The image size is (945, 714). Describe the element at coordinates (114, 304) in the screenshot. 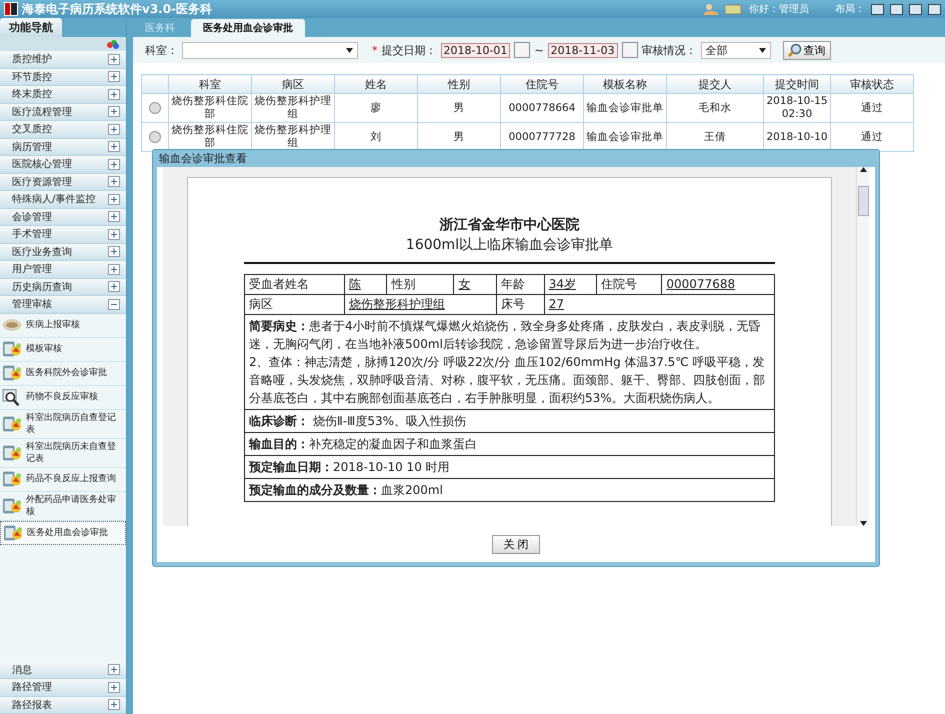

I see `collapse-icon` at that location.